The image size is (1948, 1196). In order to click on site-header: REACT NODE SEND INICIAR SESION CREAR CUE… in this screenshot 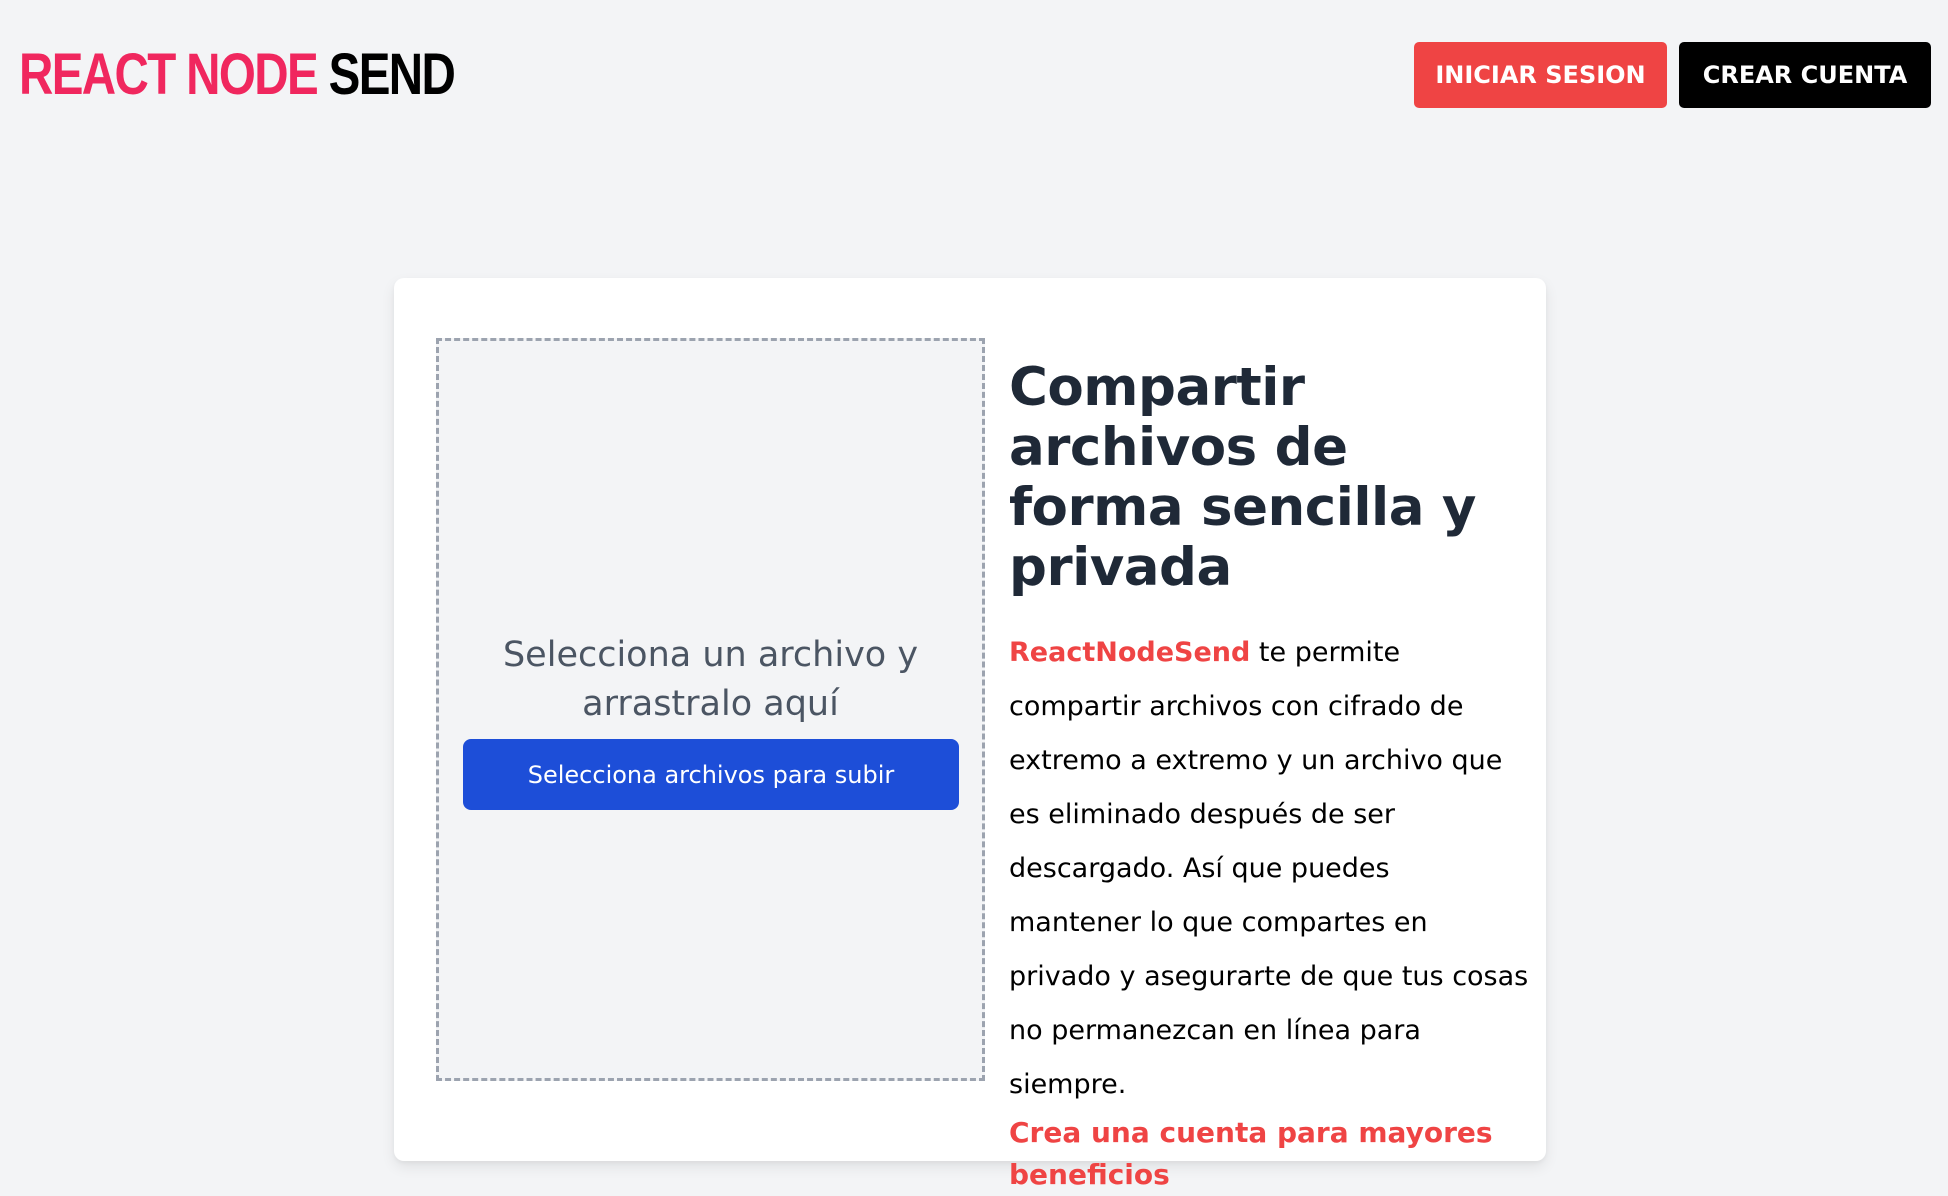, I will do `click(974, 75)`.